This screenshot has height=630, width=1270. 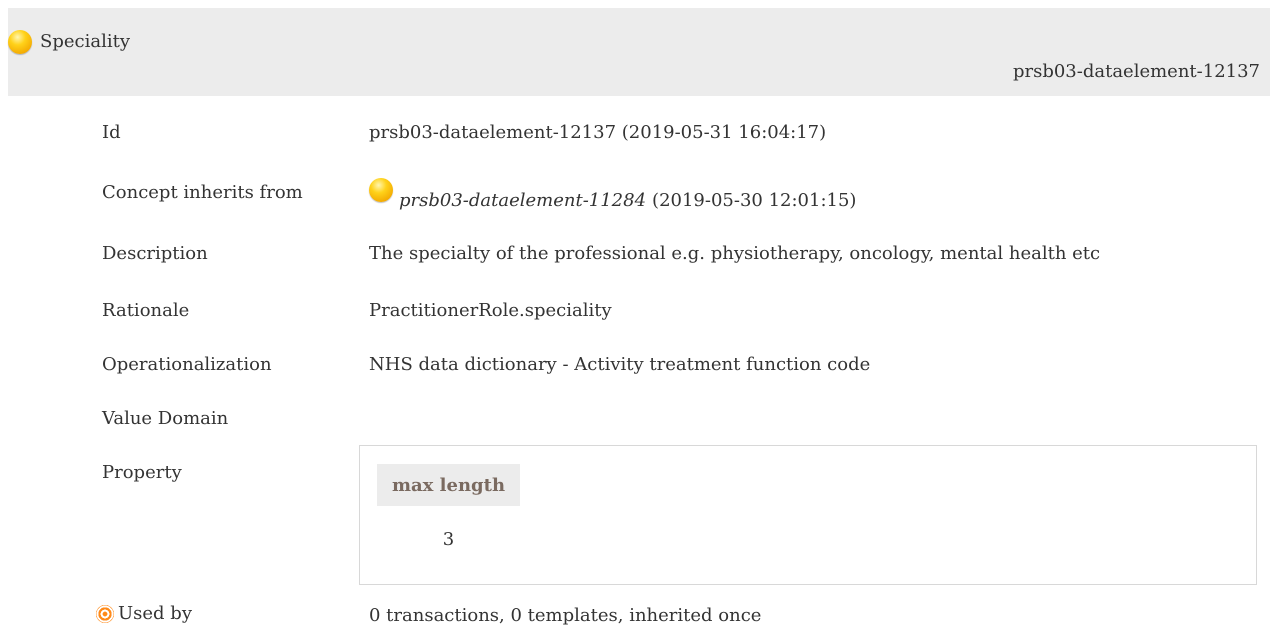 What do you see at coordinates (522, 201) in the screenshot?
I see `inherits-link: prsb03-dataelement-11284` at bounding box center [522, 201].